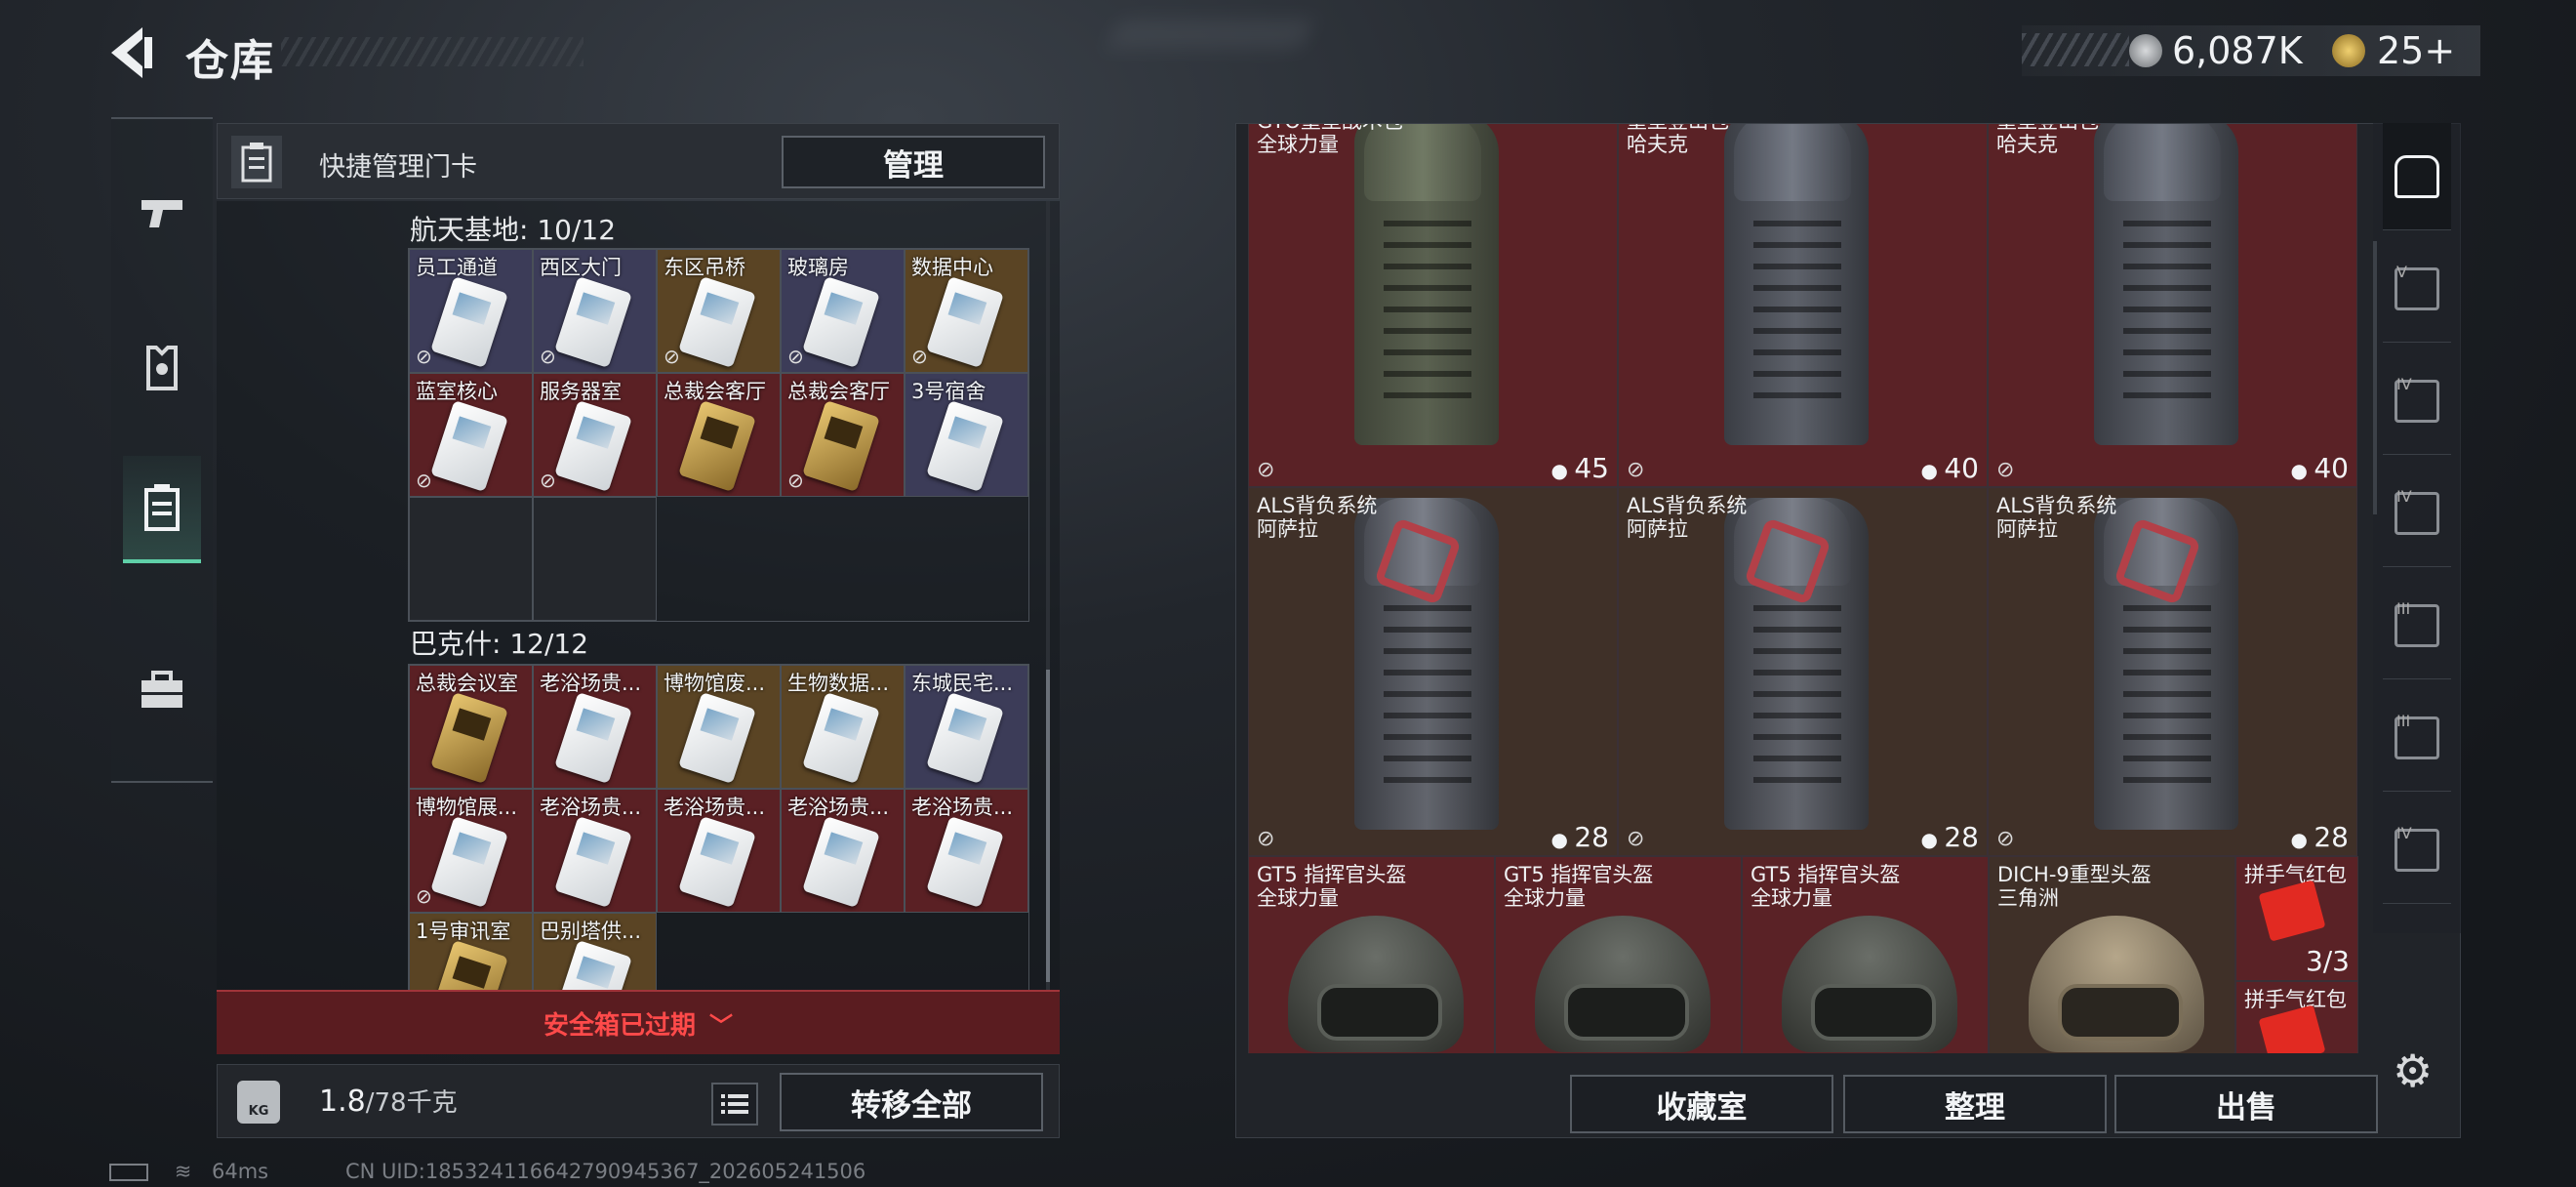  I want to click on list-icon, so click(734, 1104).